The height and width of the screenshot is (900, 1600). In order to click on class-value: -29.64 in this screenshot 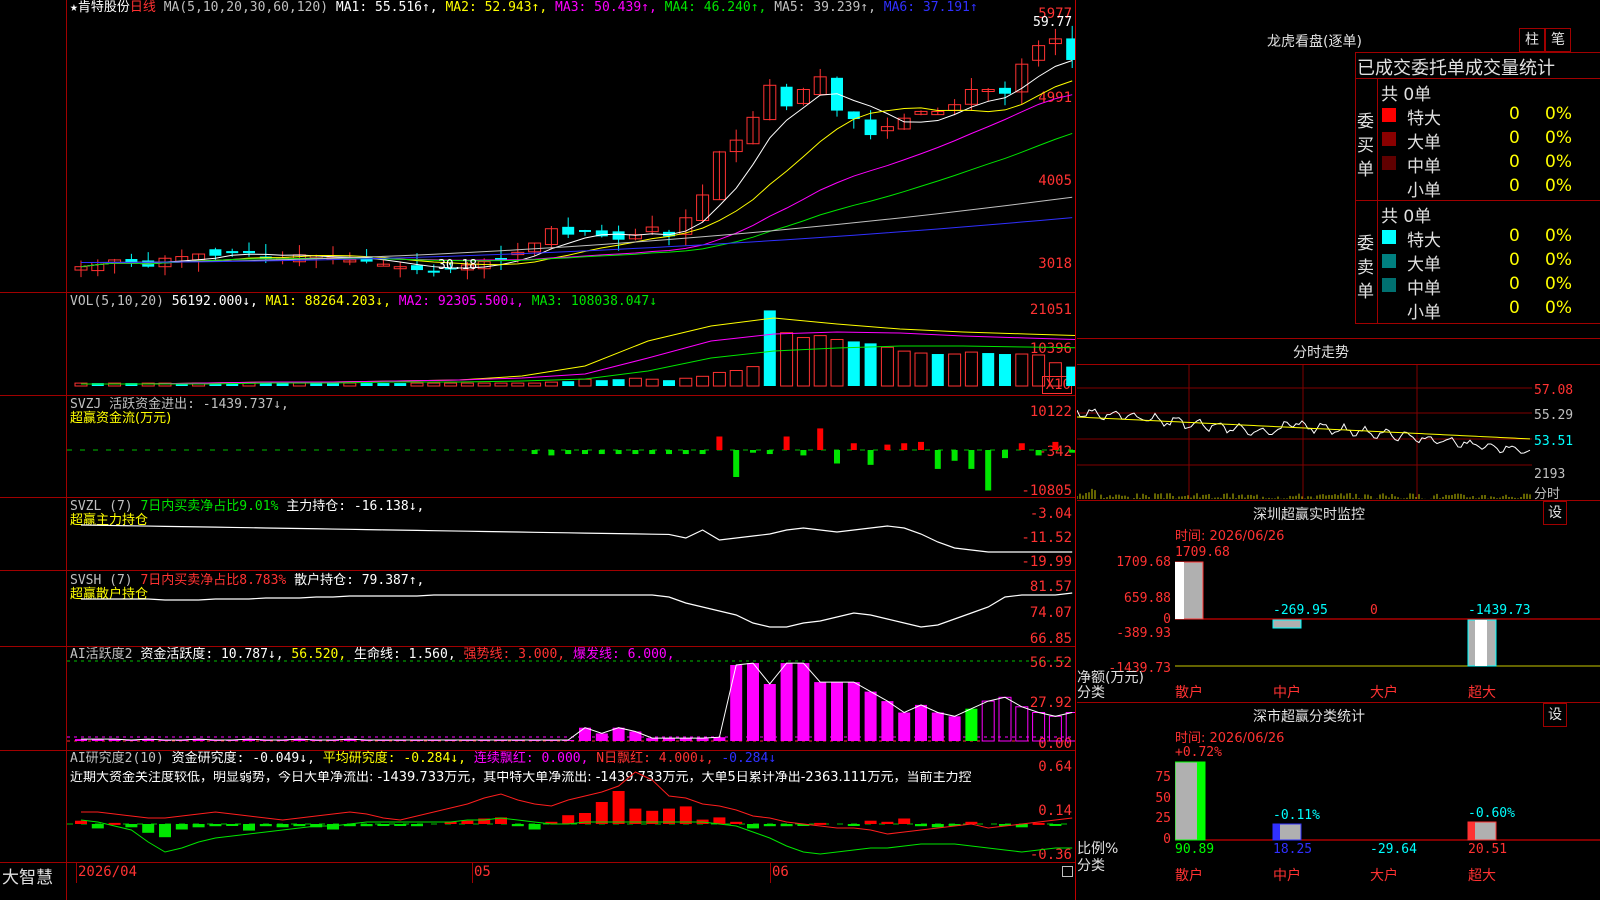, I will do `click(1393, 849)`.